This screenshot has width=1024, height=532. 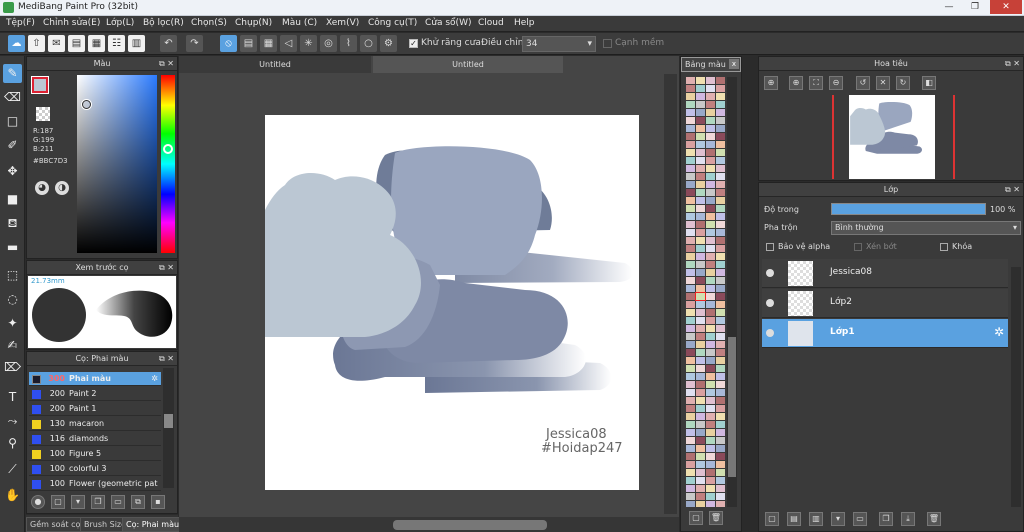 I want to click on brush-menu-icon: ▾, so click(x=78, y=502).